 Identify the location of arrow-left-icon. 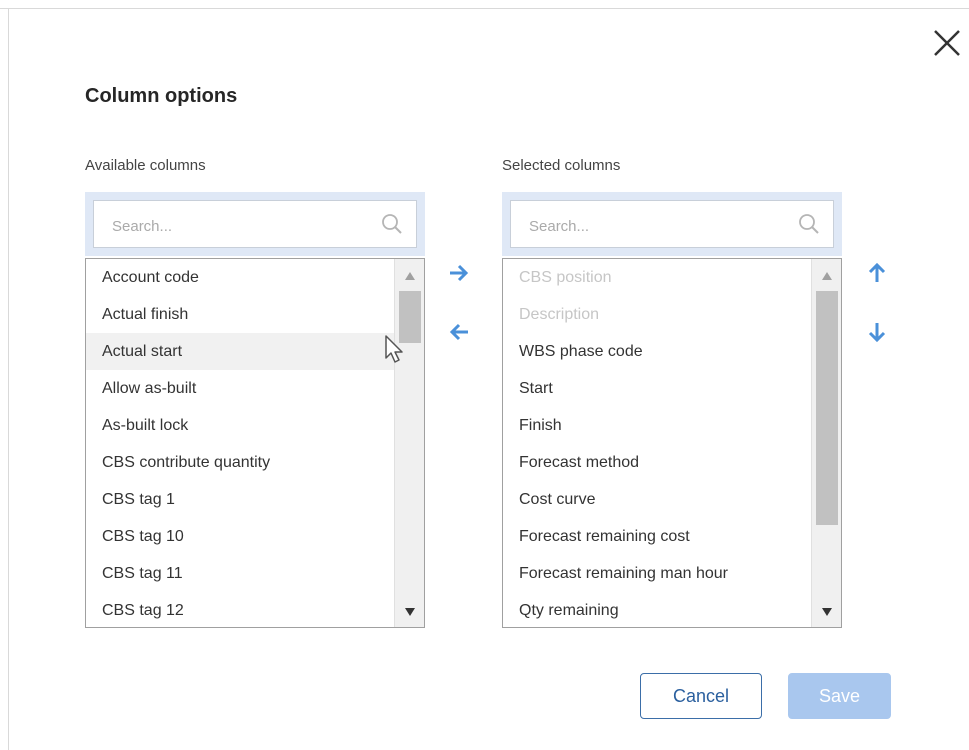
(458, 332).